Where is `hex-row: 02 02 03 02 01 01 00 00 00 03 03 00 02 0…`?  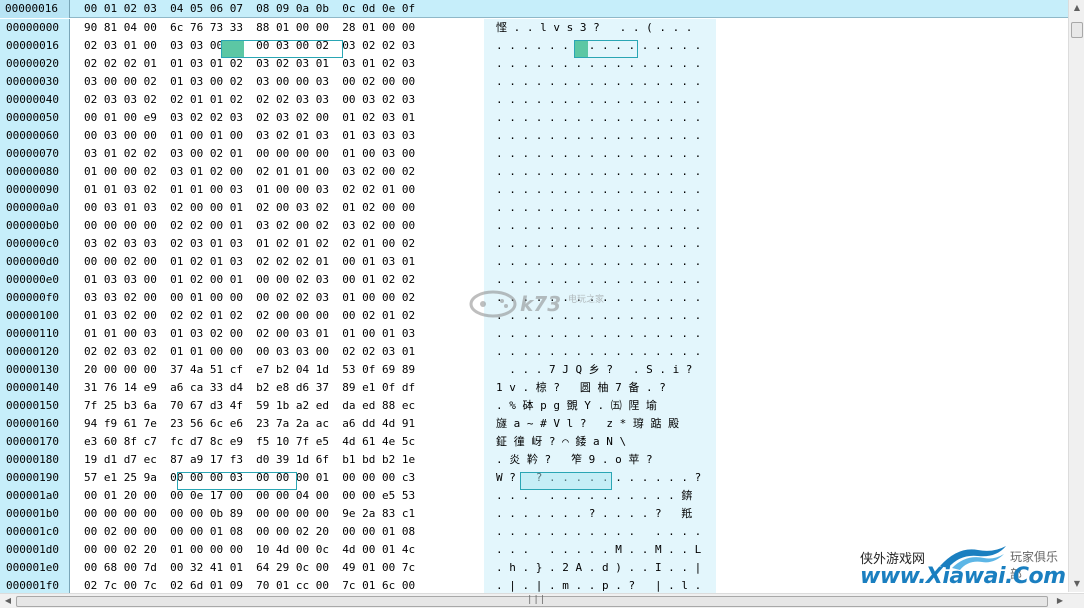
hex-row: 02 02 03 02 01 01 00 00 00 03 03 00 02 0… is located at coordinates (279, 352).